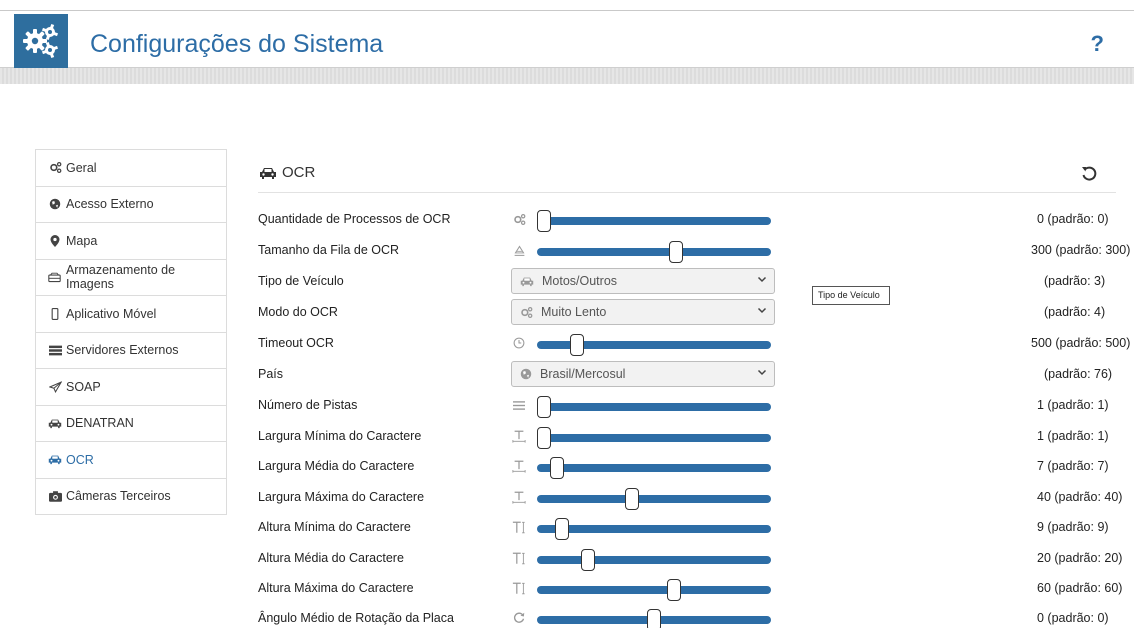  Describe the element at coordinates (131, 168) in the screenshot. I see `sidebar-item-geral: Geral` at that location.